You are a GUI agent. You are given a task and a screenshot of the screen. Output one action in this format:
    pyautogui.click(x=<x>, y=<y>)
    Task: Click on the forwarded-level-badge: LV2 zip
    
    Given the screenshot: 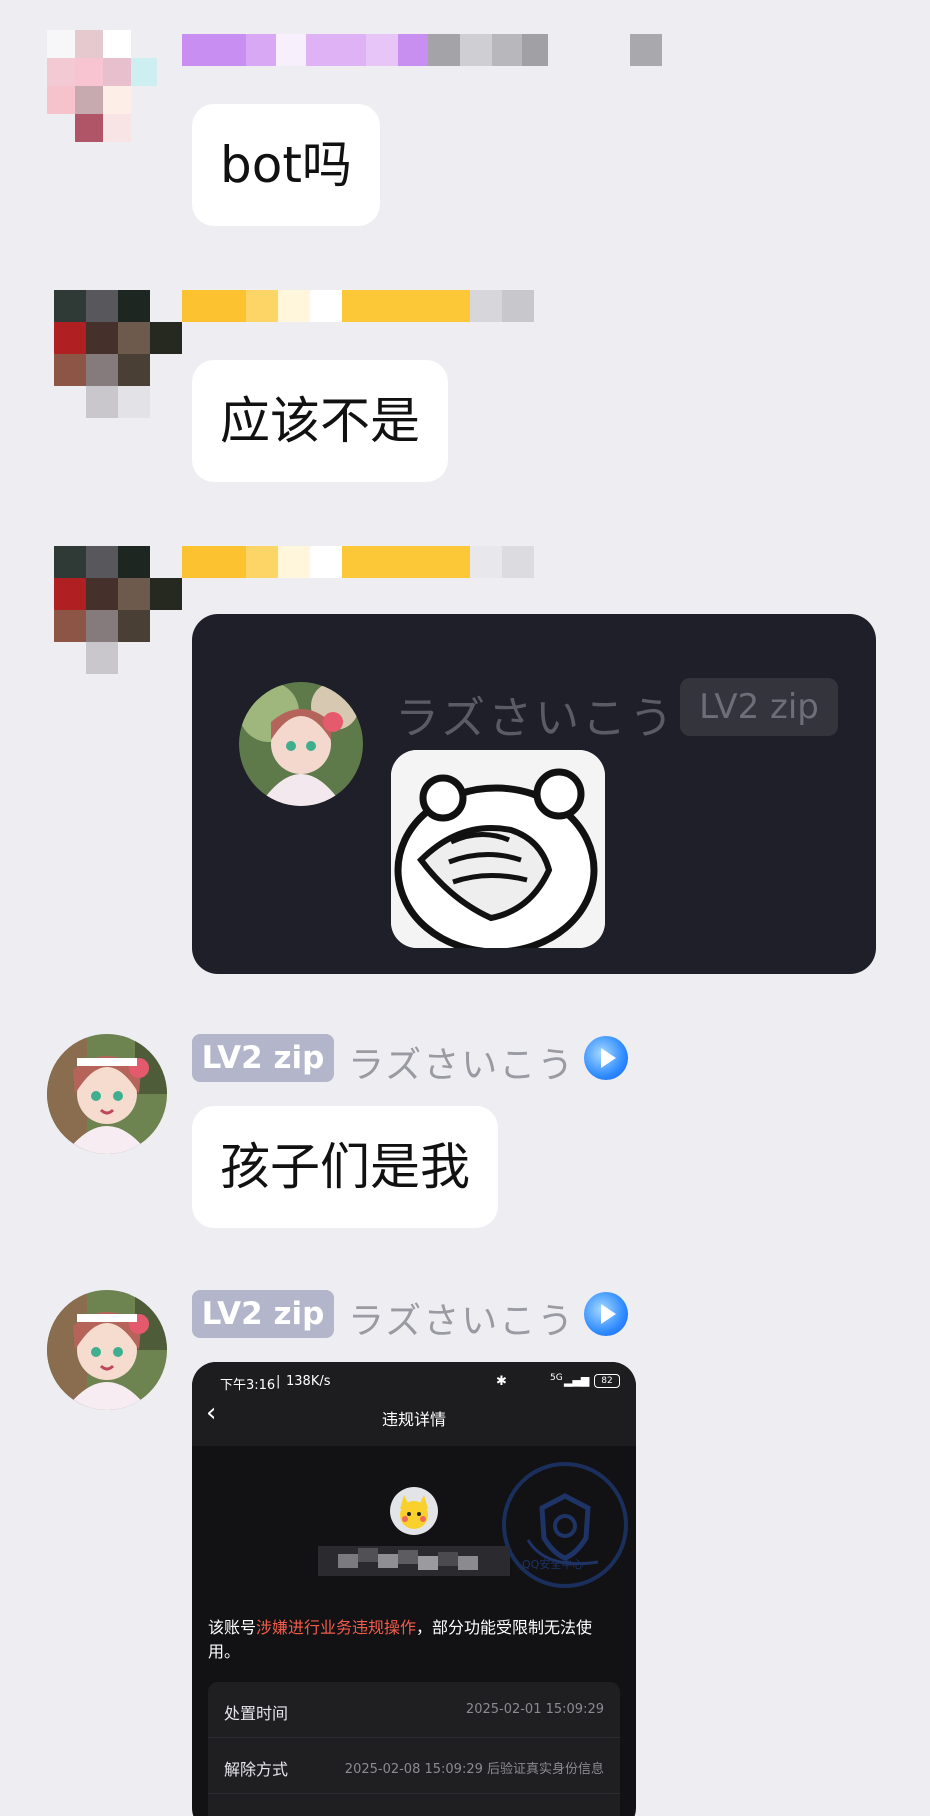 What is the action you would take?
    pyautogui.click(x=759, y=707)
    